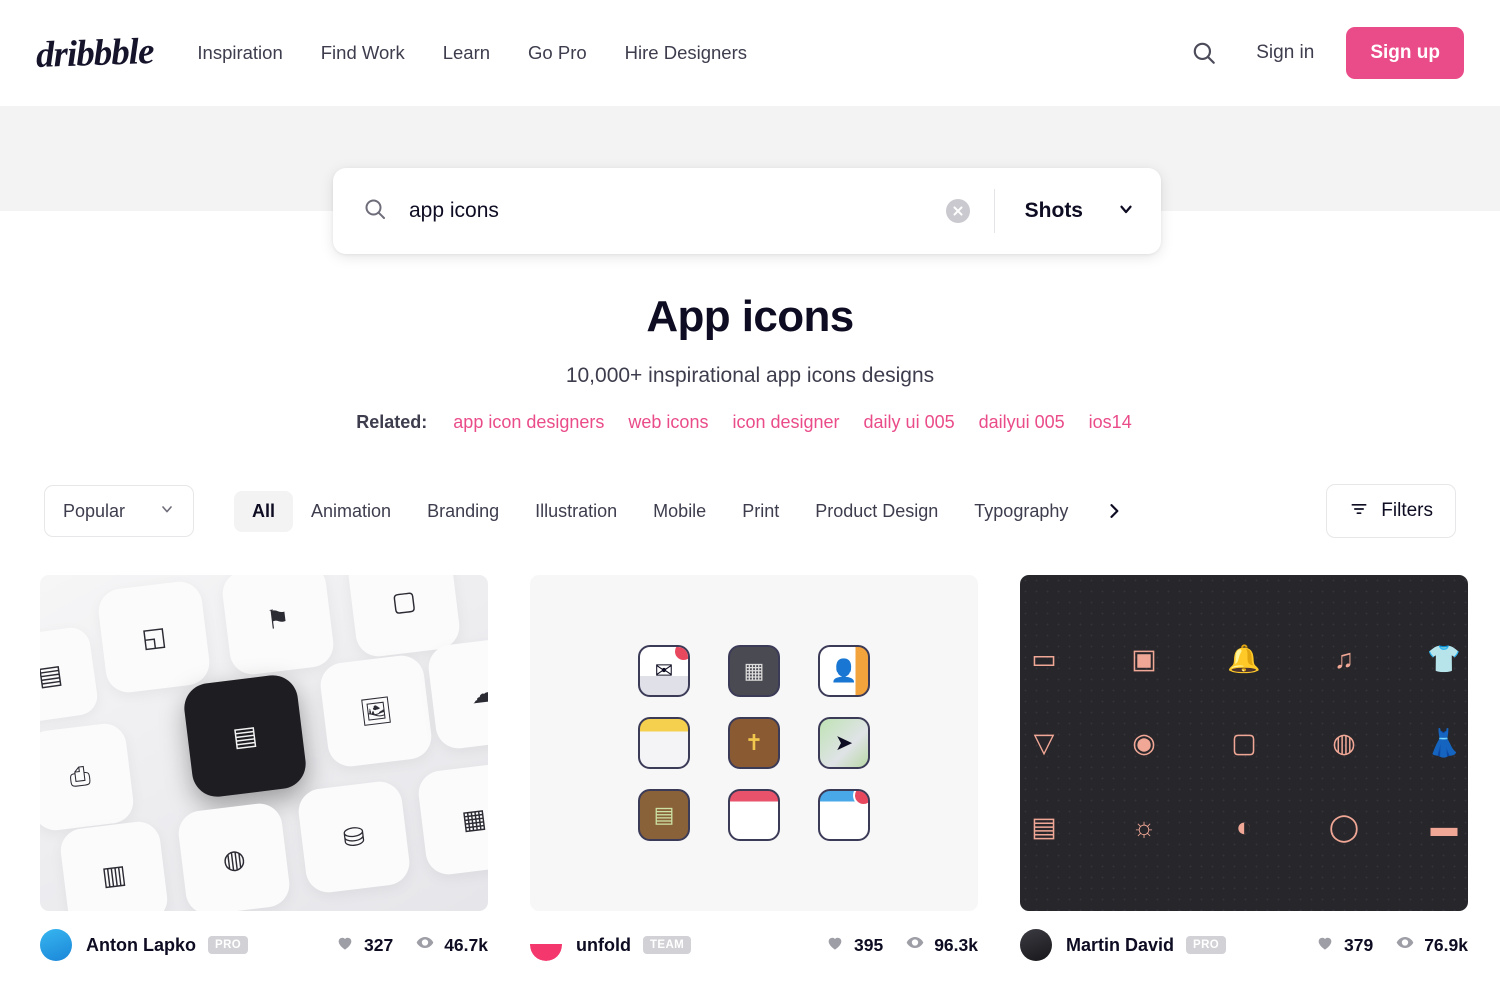 Image resolution: width=1500 pixels, height=1000 pixels. Describe the element at coordinates (1204, 53) in the screenshot. I see `search-icon` at that location.